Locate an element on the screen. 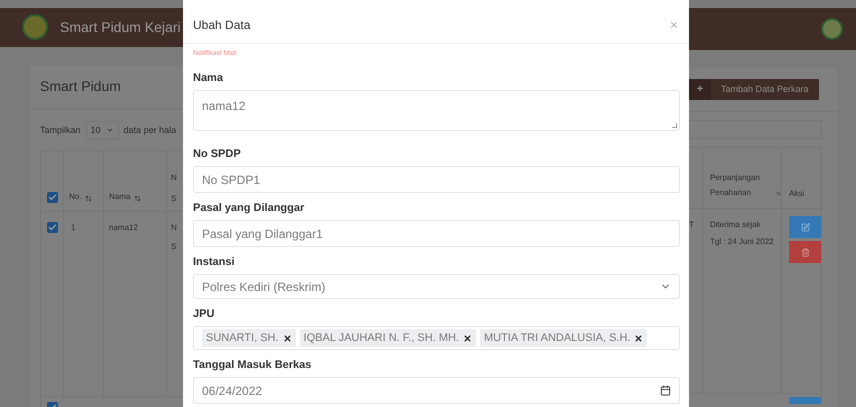  tag-chip: MUTIA TRI ANDALUSIA, S.H. is located at coordinates (564, 338).